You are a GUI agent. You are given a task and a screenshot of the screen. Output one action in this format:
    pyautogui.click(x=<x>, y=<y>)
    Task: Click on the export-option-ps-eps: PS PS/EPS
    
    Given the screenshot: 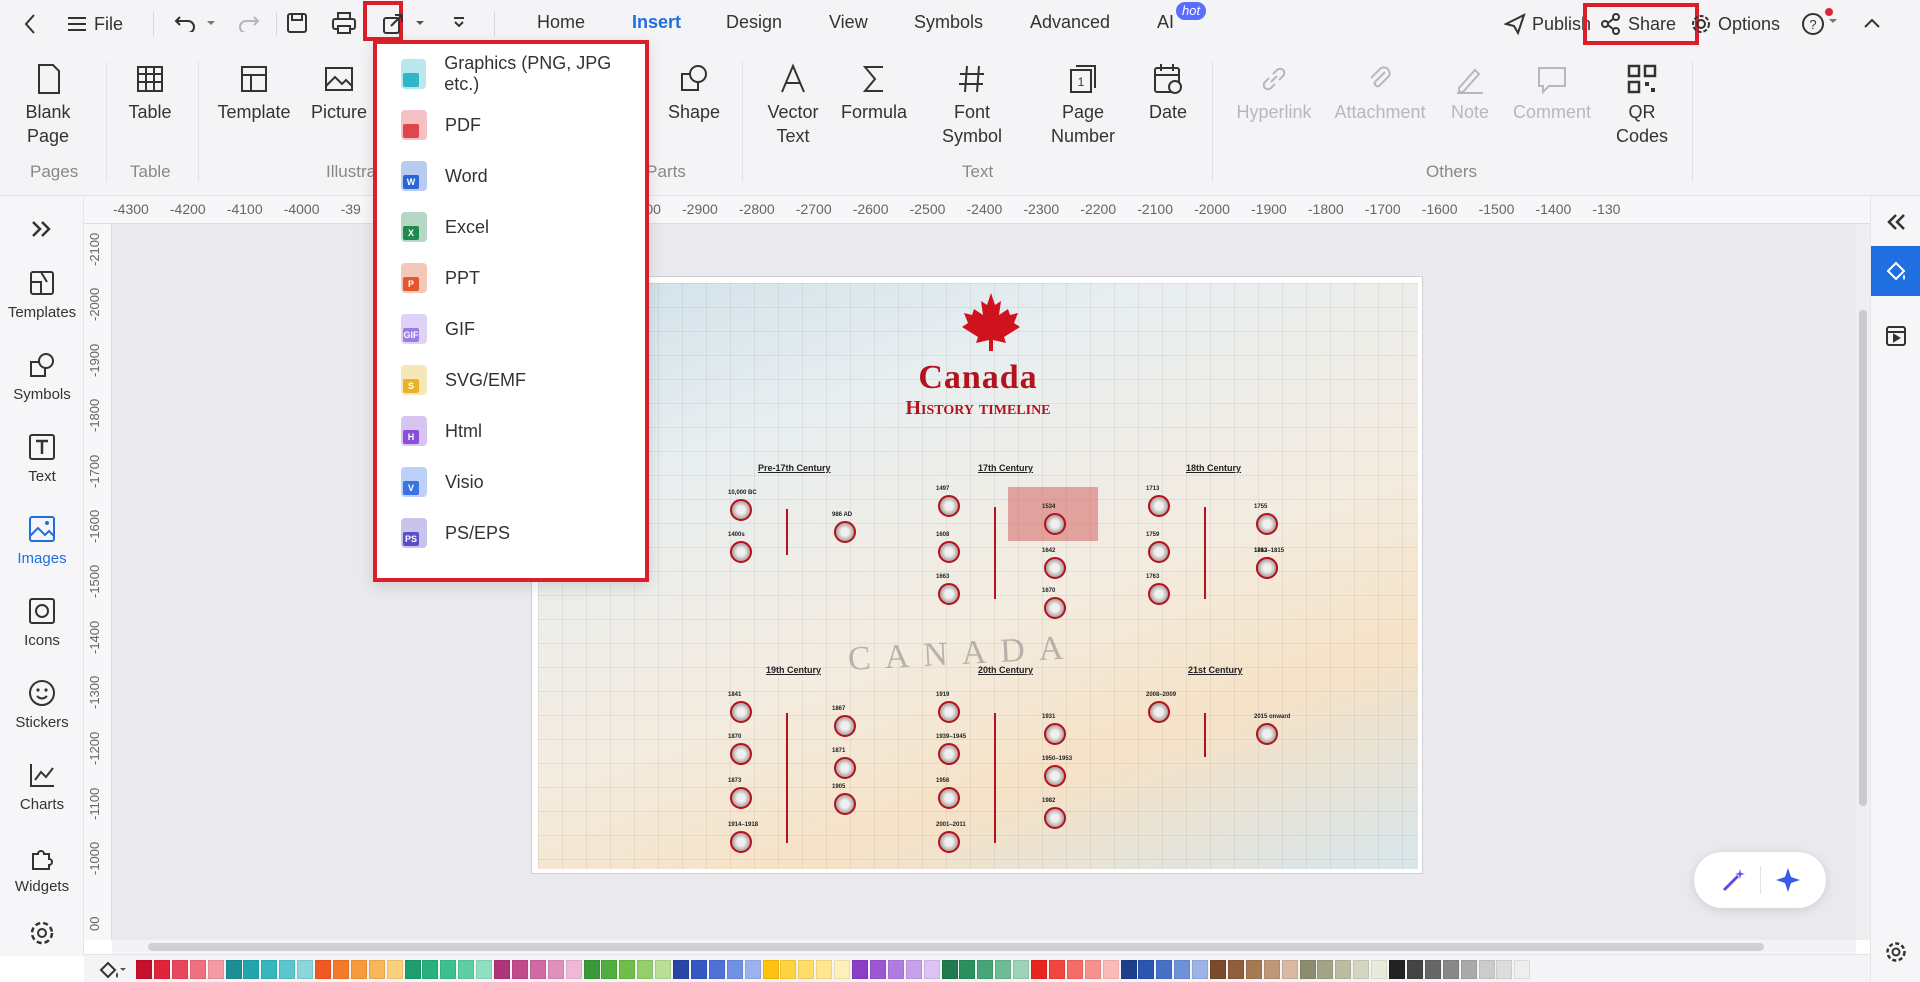 What is the action you would take?
    pyautogui.click(x=455, y=533)
    